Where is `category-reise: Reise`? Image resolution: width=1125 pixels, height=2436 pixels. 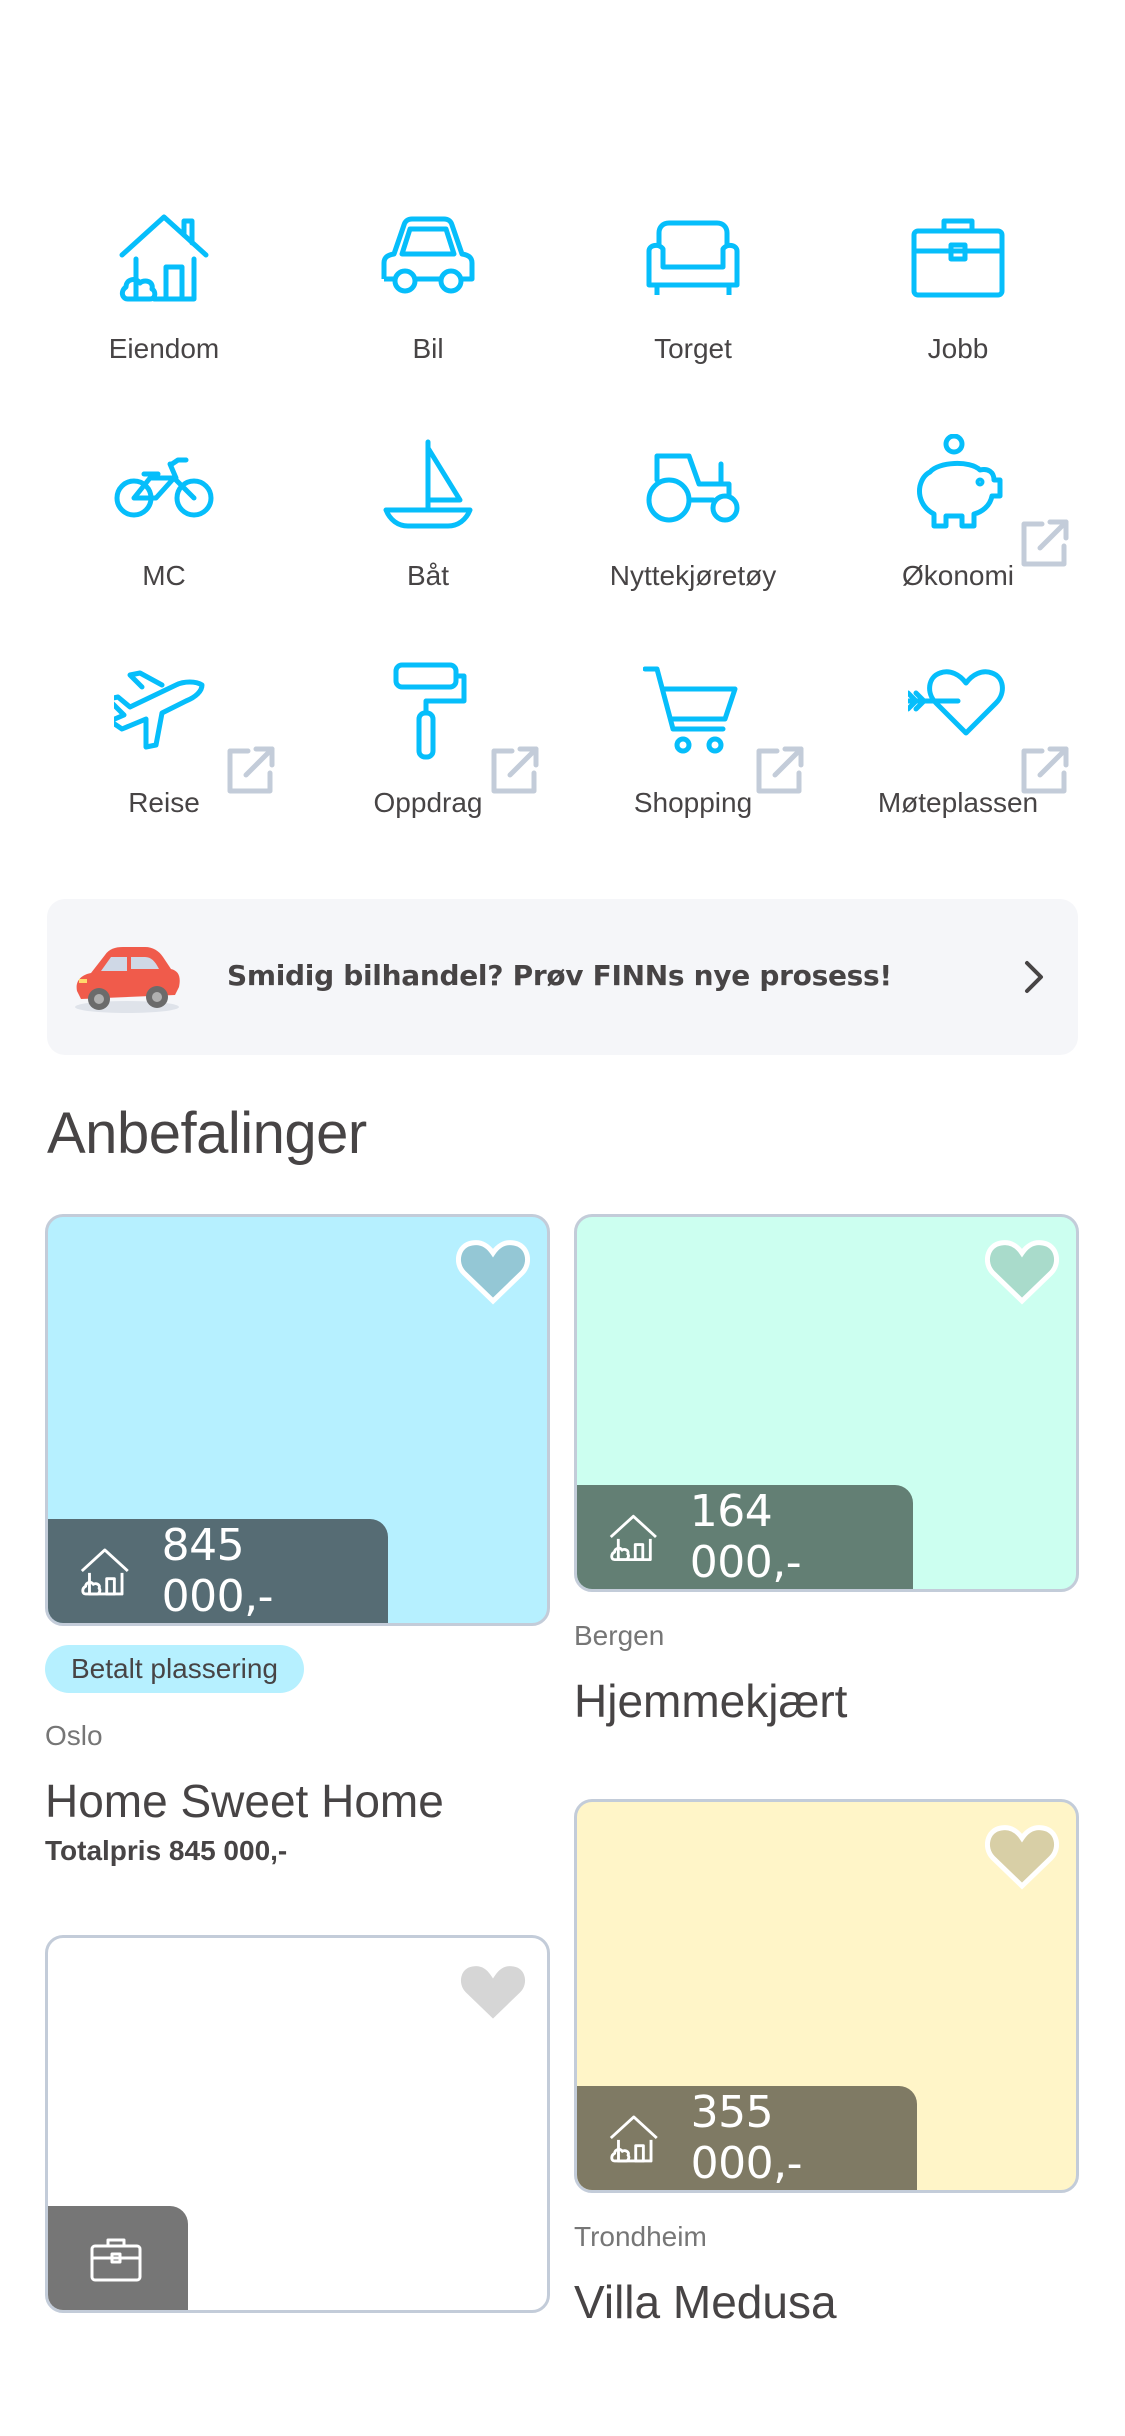 category-reise: Reise is located at coordinates (164, 761).